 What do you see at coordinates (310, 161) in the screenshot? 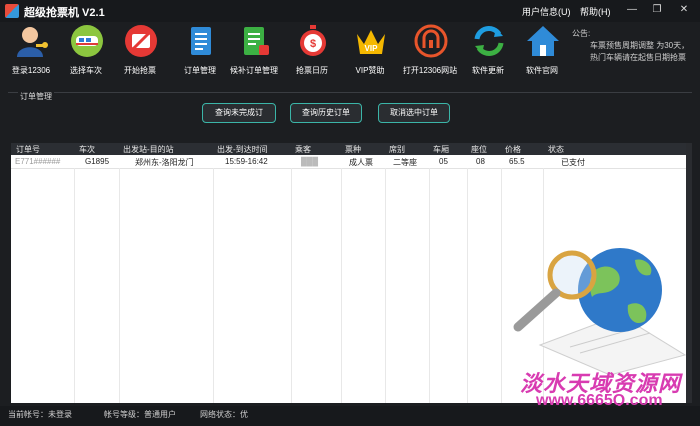
I see `cell-passenger: ███` at bounding box center [310, 161].